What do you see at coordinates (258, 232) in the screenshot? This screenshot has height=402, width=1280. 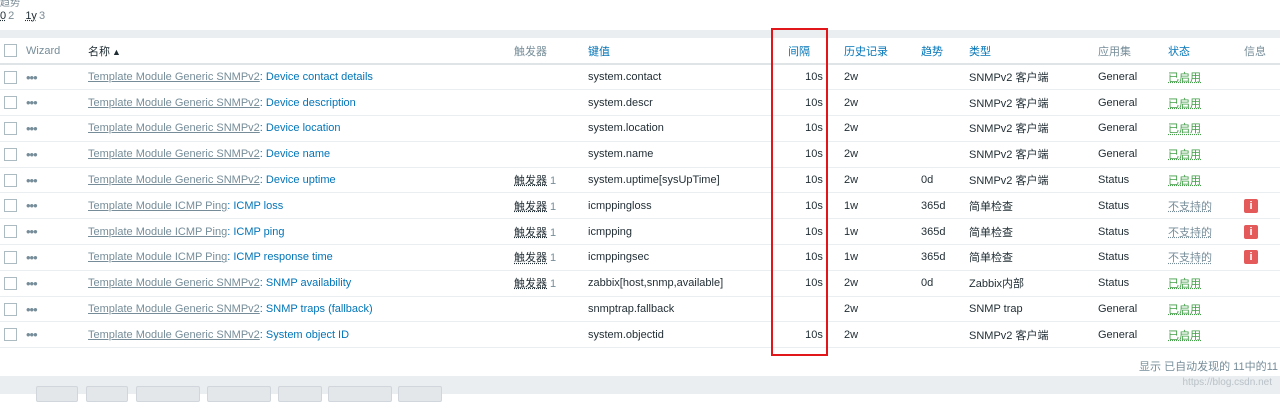 I see `item-name-link: ICMP ping` at bounding box center [258, 232].